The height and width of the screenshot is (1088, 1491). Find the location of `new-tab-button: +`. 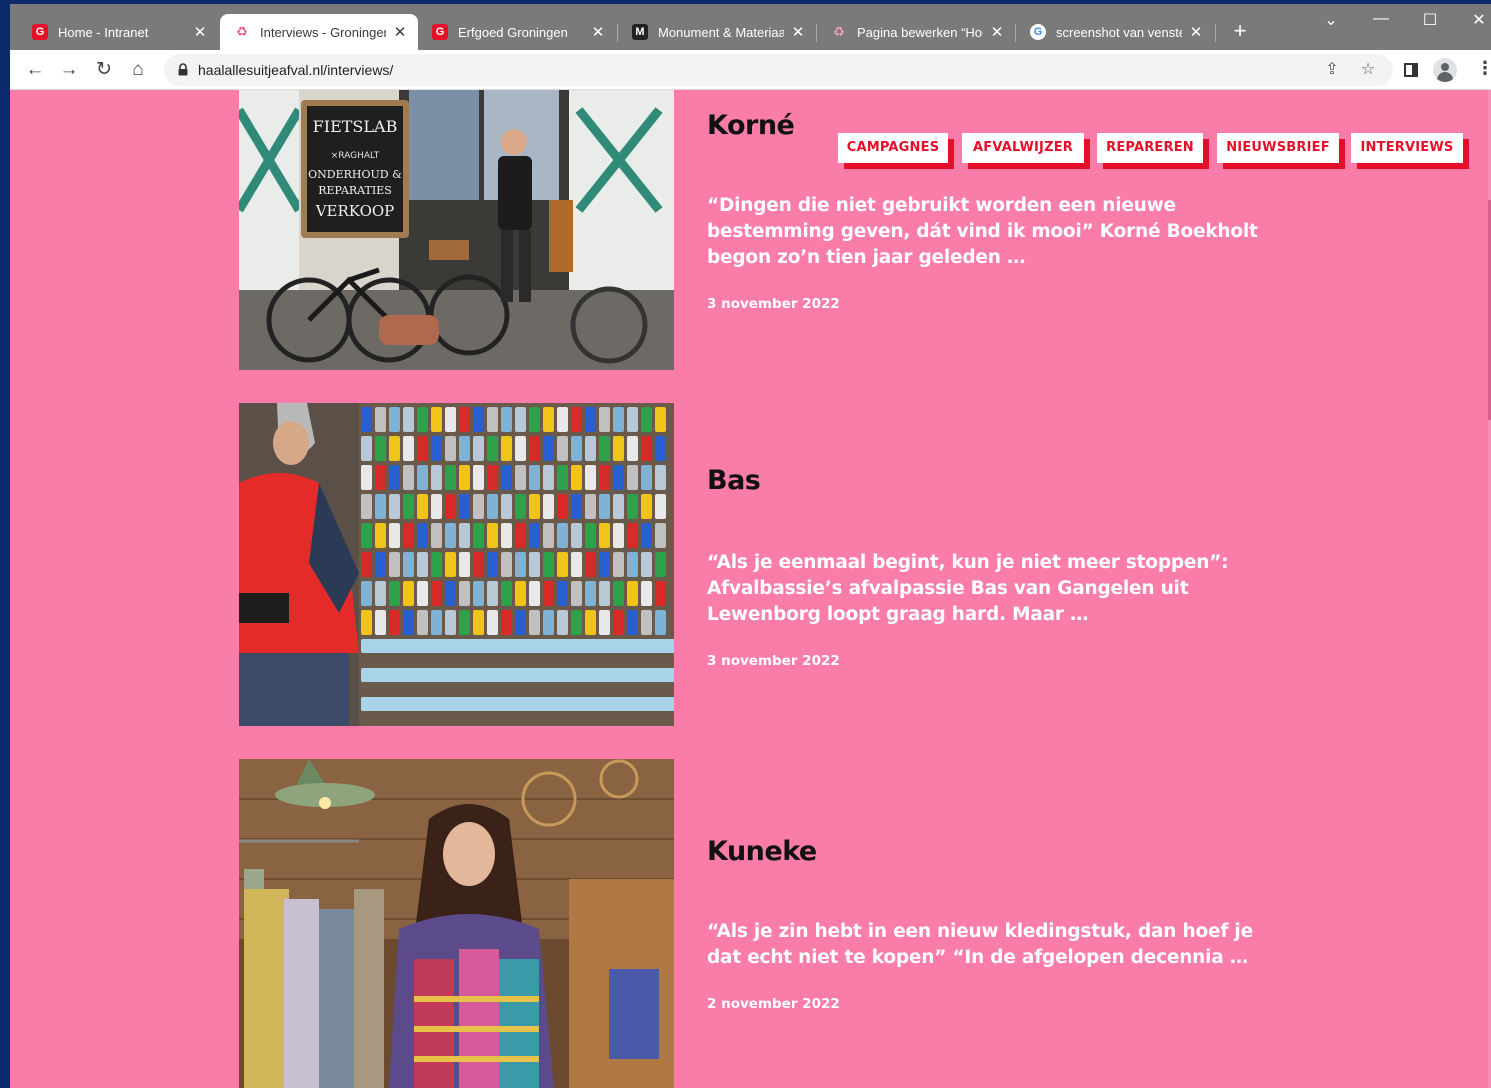

new-tab-button: + is located at coordinates (1240, 31).